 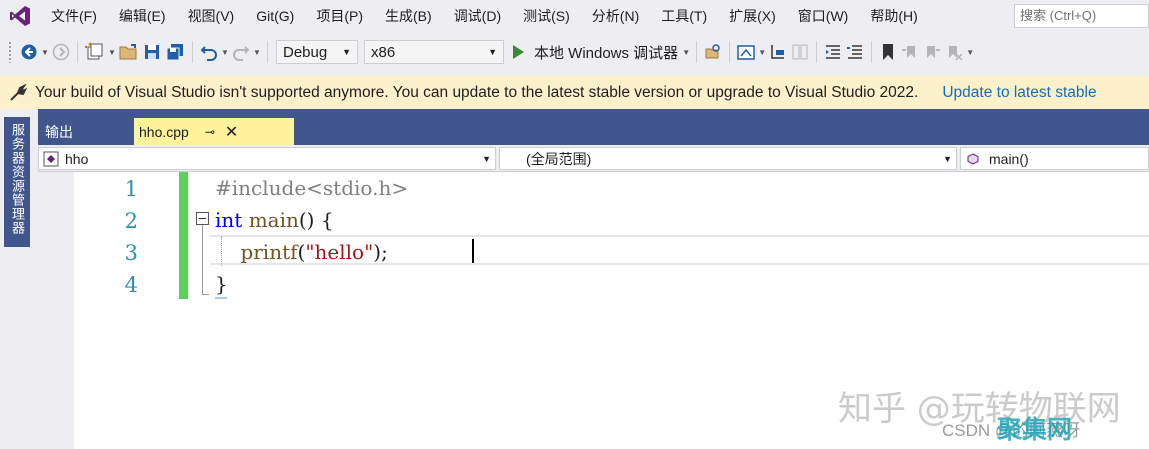 I want to click on start-debugging-label: 本地 Windows 调试器, so click(x=606, y=53).